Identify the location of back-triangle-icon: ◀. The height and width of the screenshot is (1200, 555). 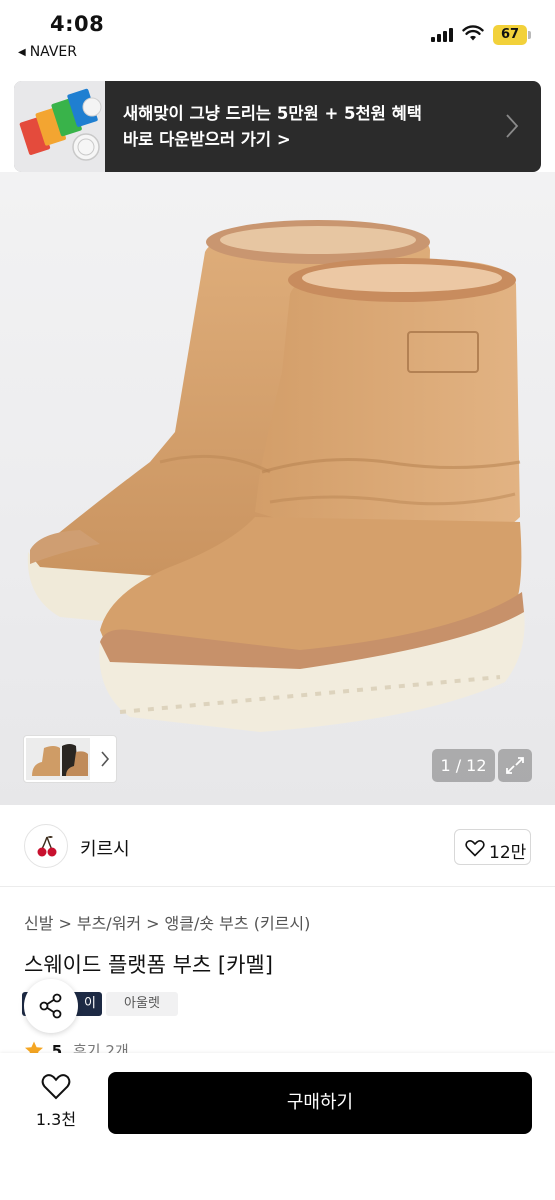
(22, 52).